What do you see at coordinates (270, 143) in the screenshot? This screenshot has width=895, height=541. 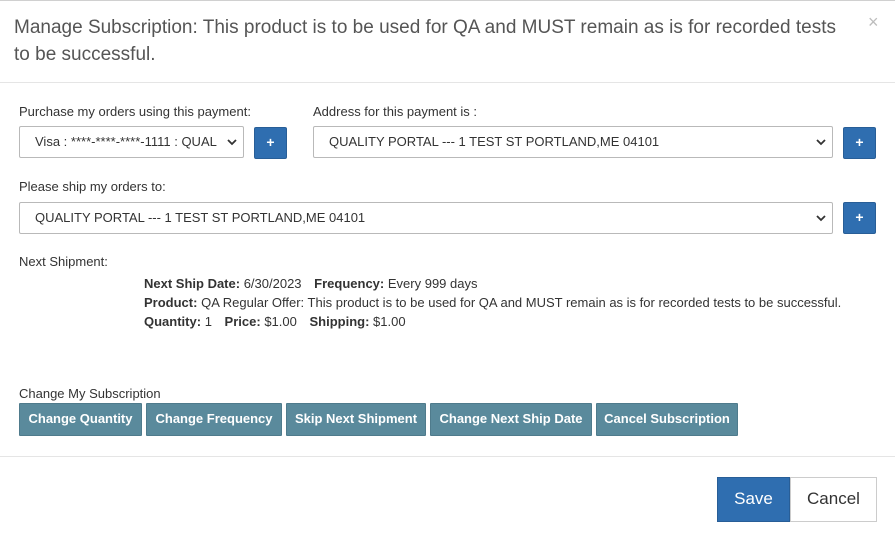 I see `add-payment-button: +` at bounding box center [270, 143].